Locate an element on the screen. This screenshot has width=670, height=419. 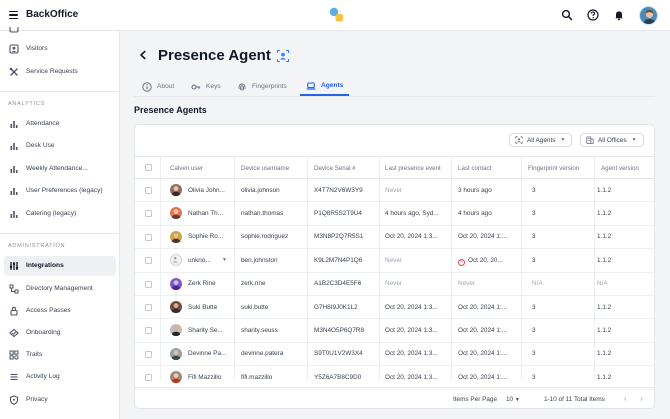
items-per-page-select: 10 ▼ is located at coordinates (513, 399).